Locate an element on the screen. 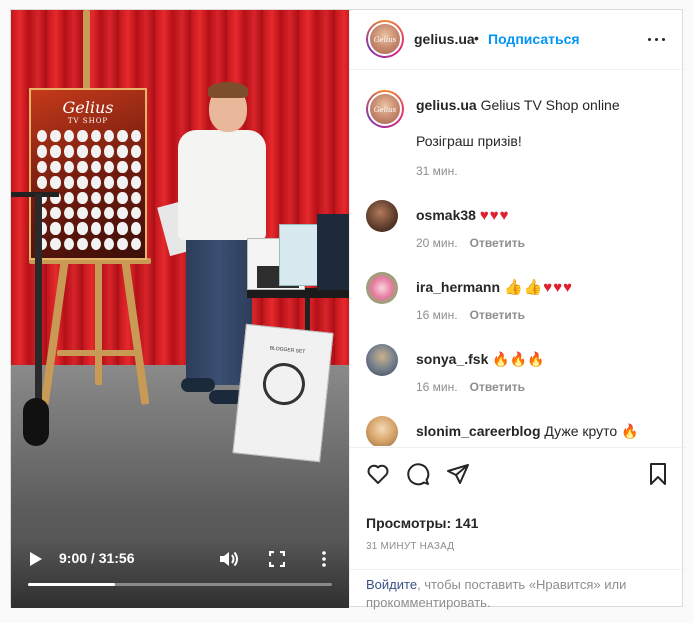  avatar-logo-text: Gelius is located at coordinates (385, 40).